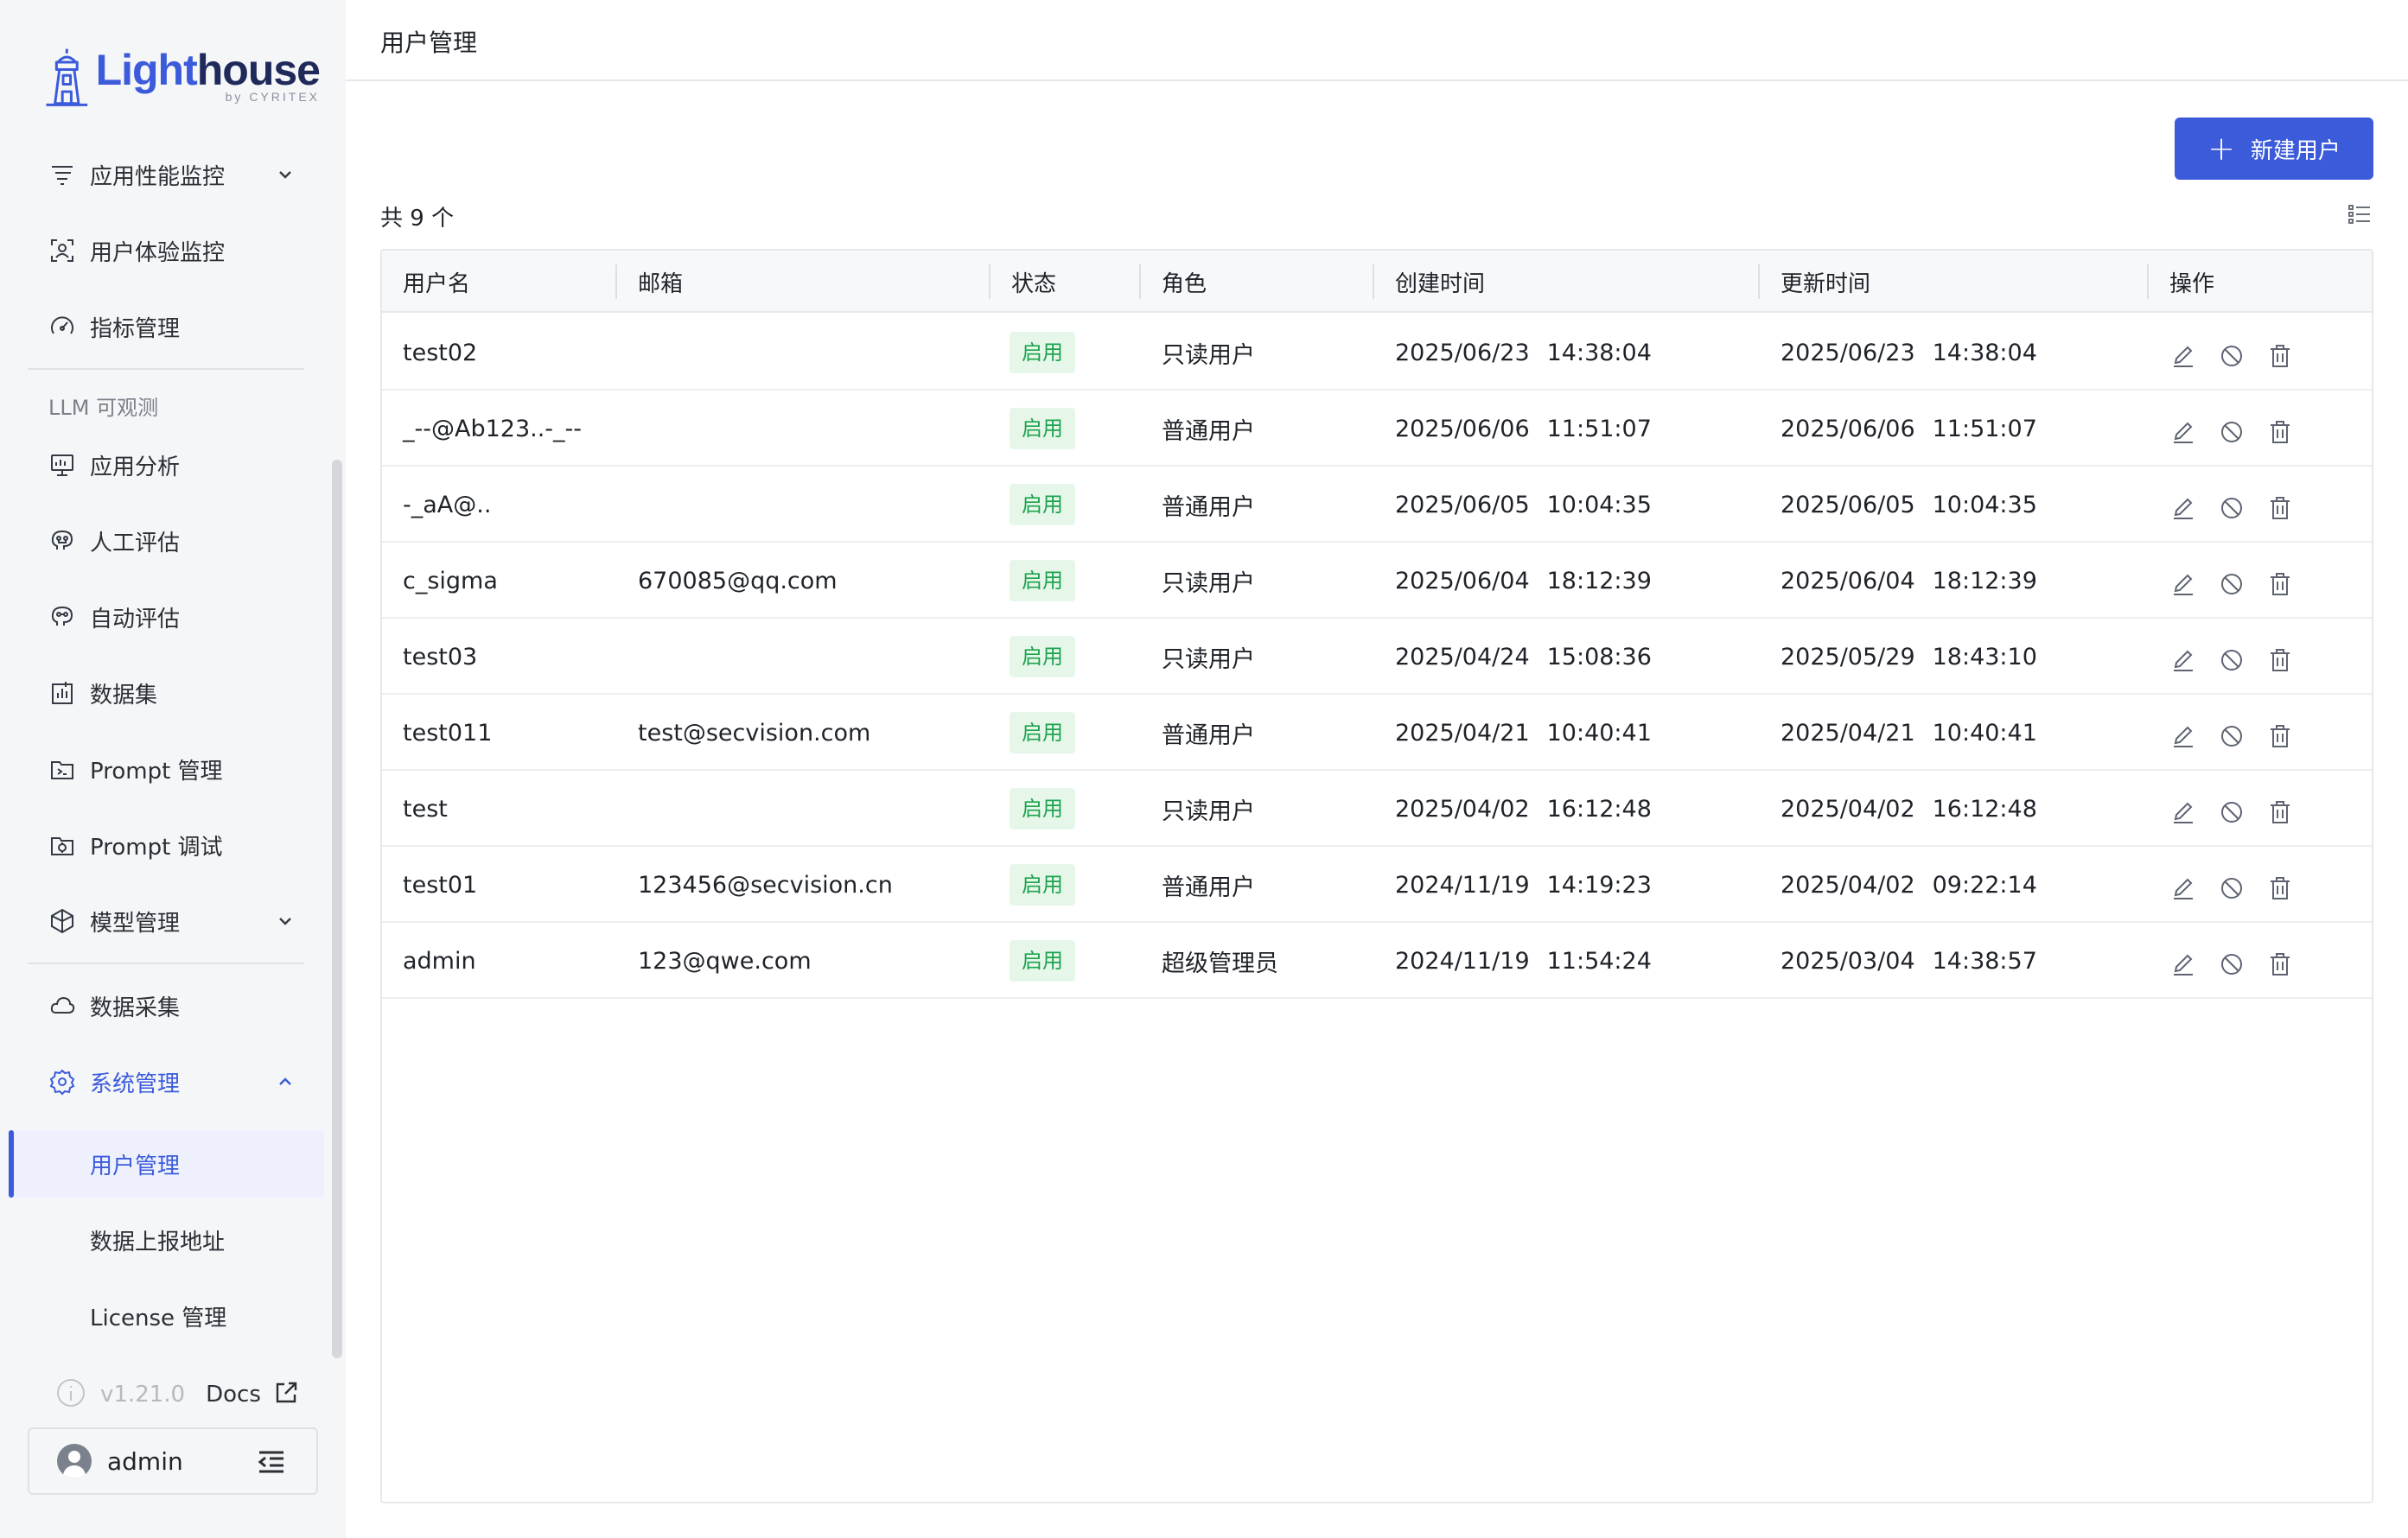 The image size is (2408, 1538). What do you see at coordinates (2274, 149) in the screenshot?
I see `new-user-button: + 新建用户` at bounding box center [2274, 149].